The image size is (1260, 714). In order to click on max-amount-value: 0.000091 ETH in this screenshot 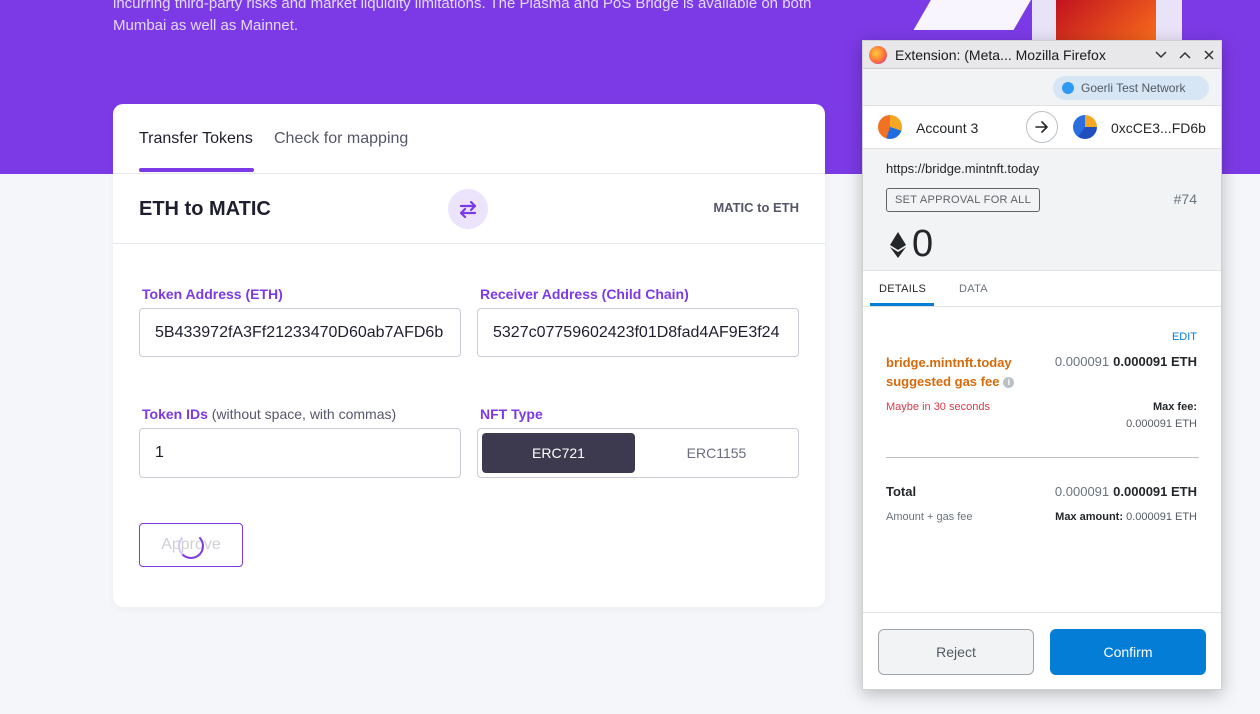, I will do `click(1161, 517)`.